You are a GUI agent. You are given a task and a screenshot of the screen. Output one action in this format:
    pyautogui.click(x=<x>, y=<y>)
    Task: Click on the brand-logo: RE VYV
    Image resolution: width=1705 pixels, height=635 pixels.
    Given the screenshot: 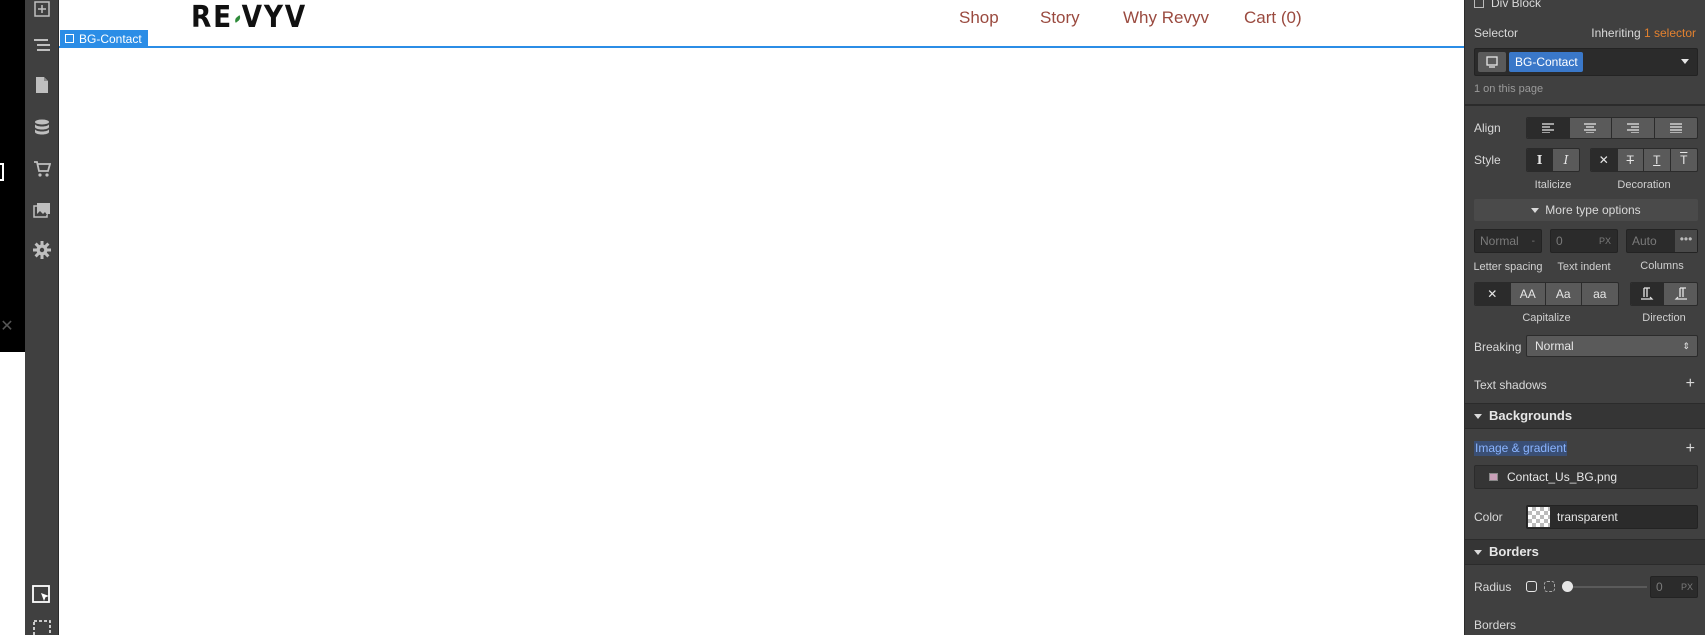 What is the action you would take?
    pyautogui.click(x=249, y=18)
    